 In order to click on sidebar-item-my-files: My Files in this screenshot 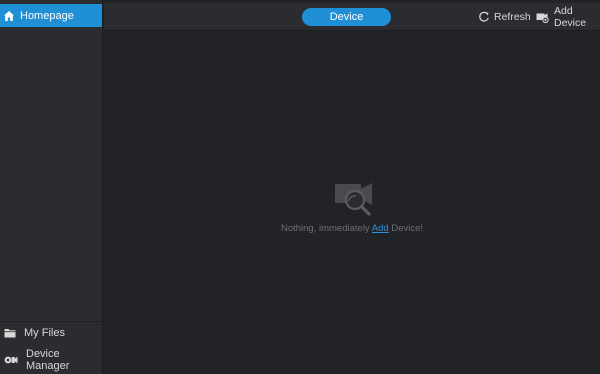, I will do `click(51, 333)`.